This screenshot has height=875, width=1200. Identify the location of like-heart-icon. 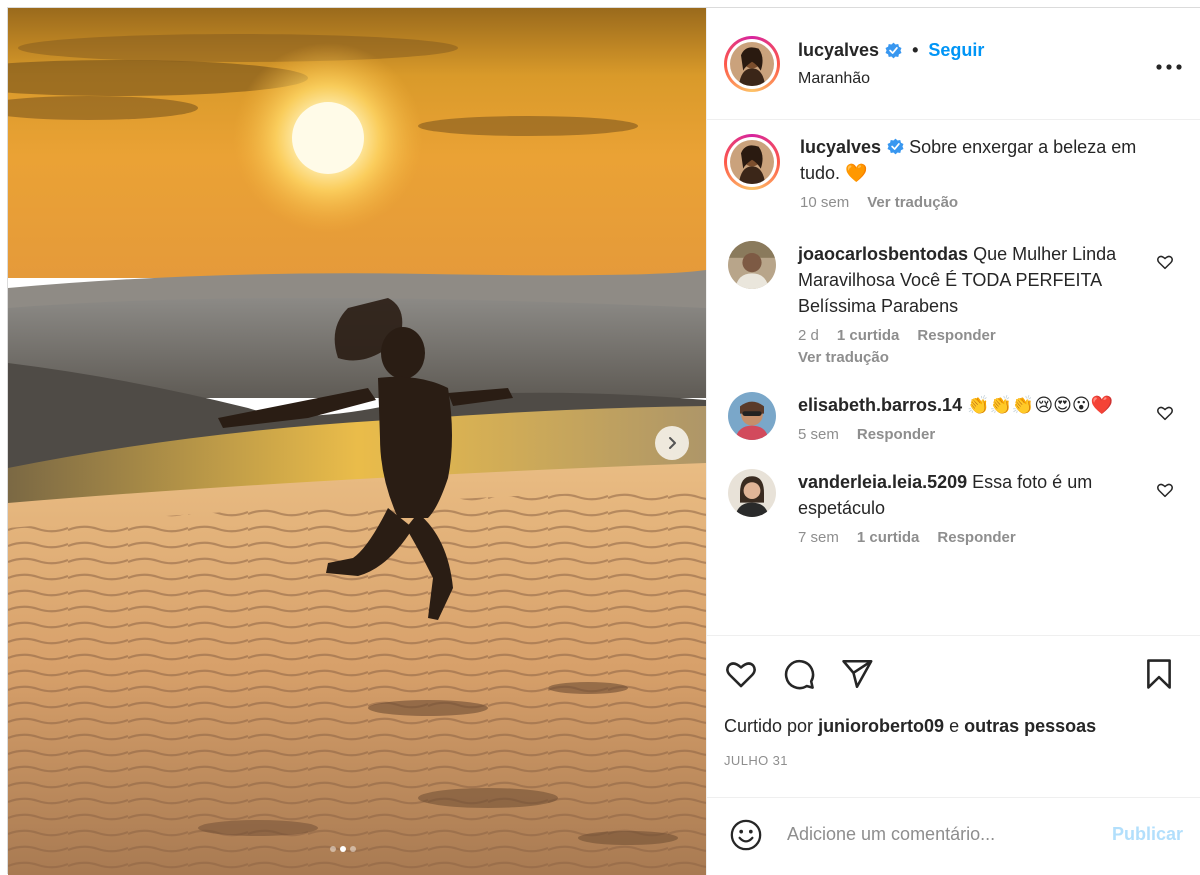
(741, 674).